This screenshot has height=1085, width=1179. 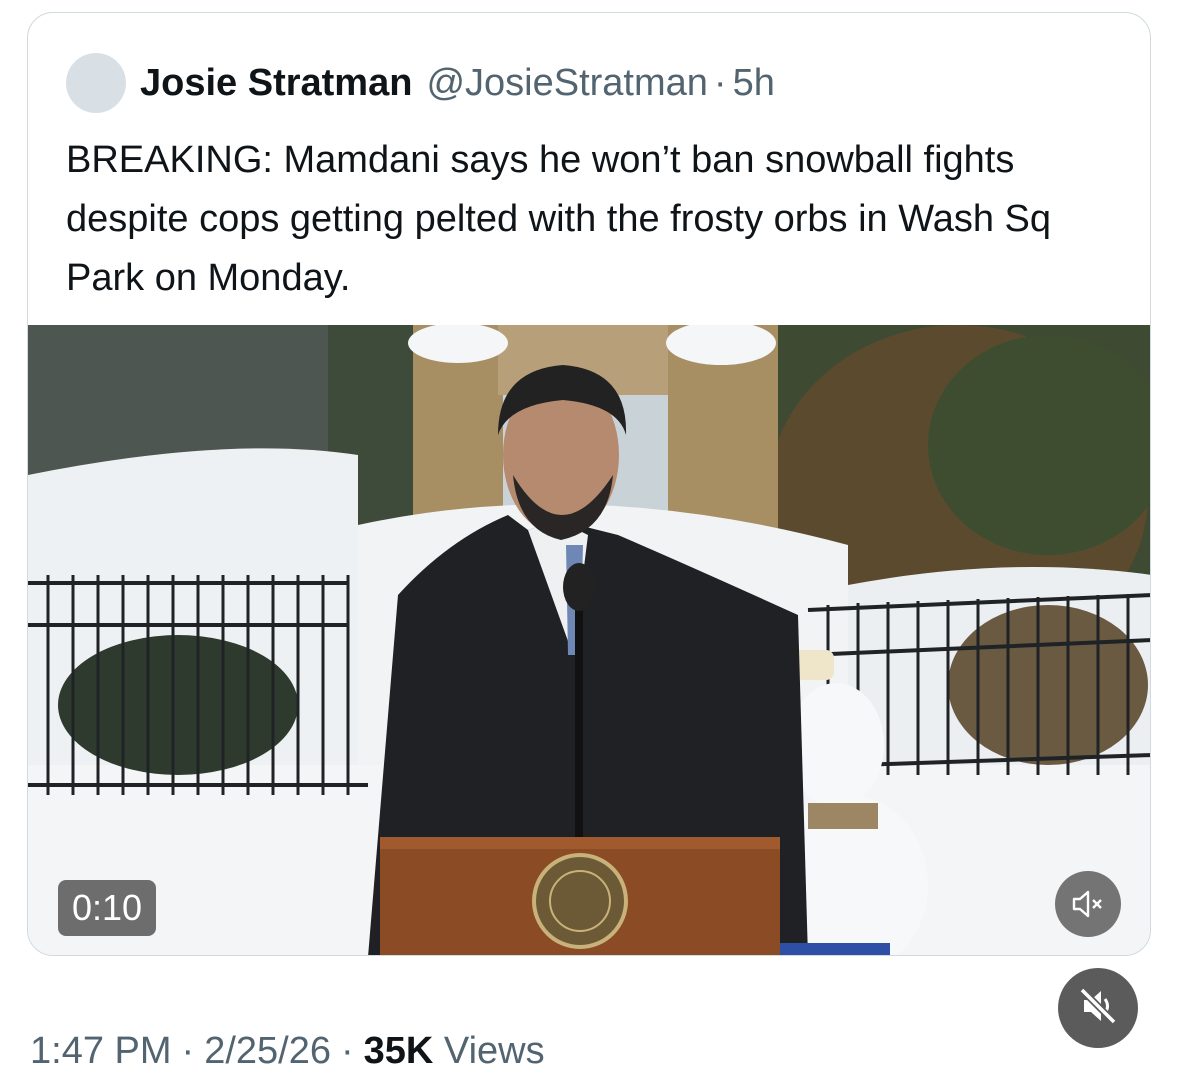 I want to click on views-label: Views, so click(x=494, y=1051).